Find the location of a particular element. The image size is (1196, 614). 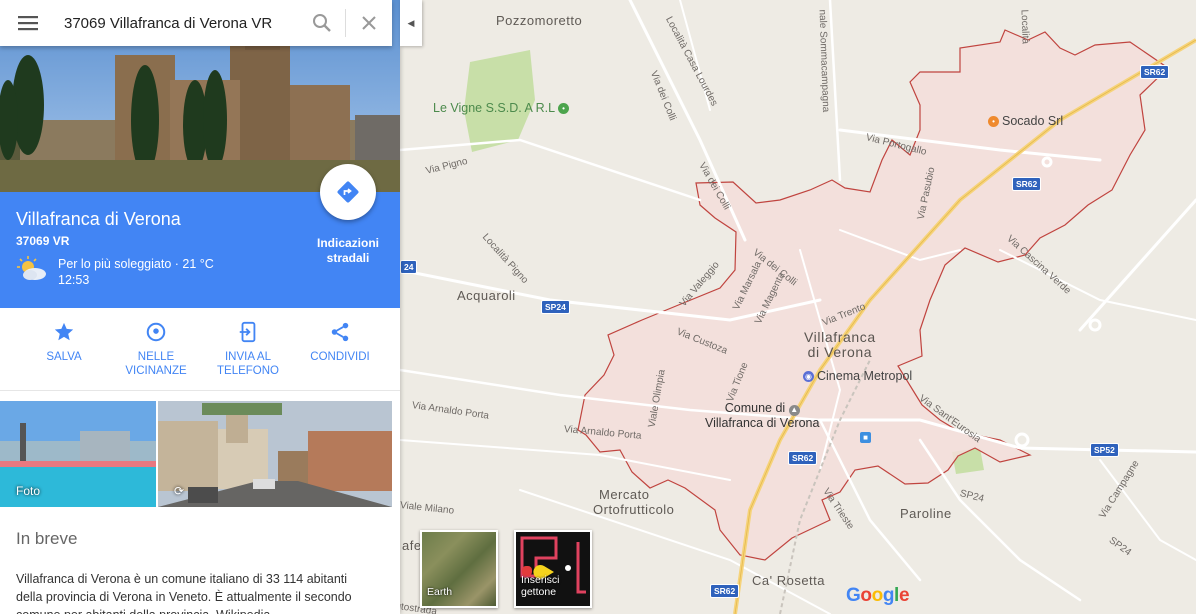

weather-line-2: 12:53 is located at coordinates (74, 280).